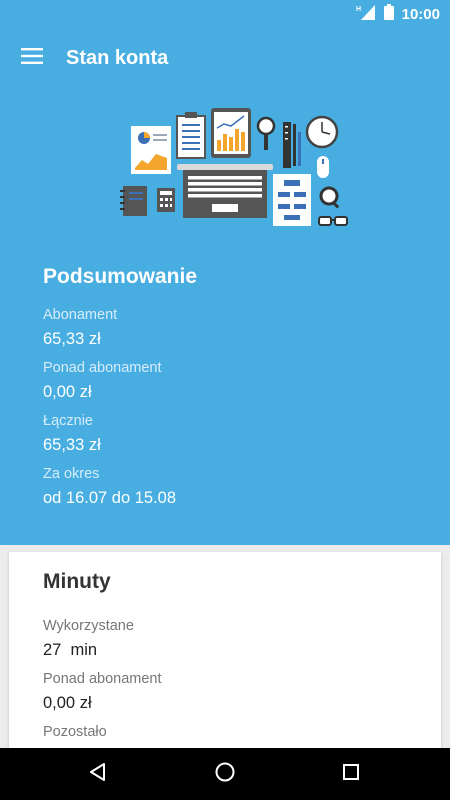  Describe the element at coordinates (191, 135) in the screenshot. I see `clipboard-icon` at that location.